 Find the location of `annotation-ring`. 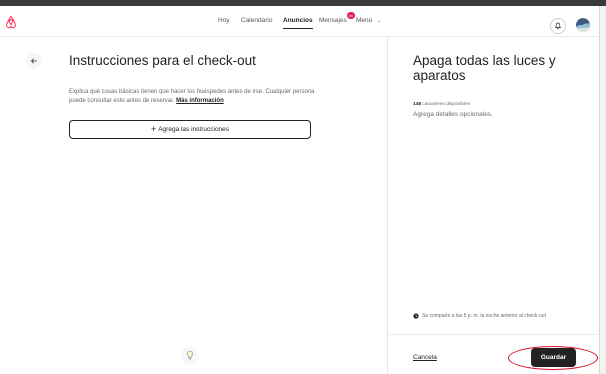

annotation-ring is located at coordinates (553, 358).